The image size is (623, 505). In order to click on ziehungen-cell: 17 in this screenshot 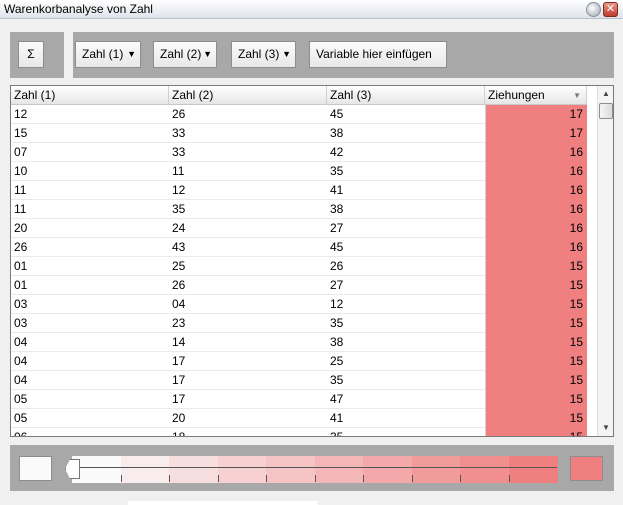, I will do `click(536, 114)`.